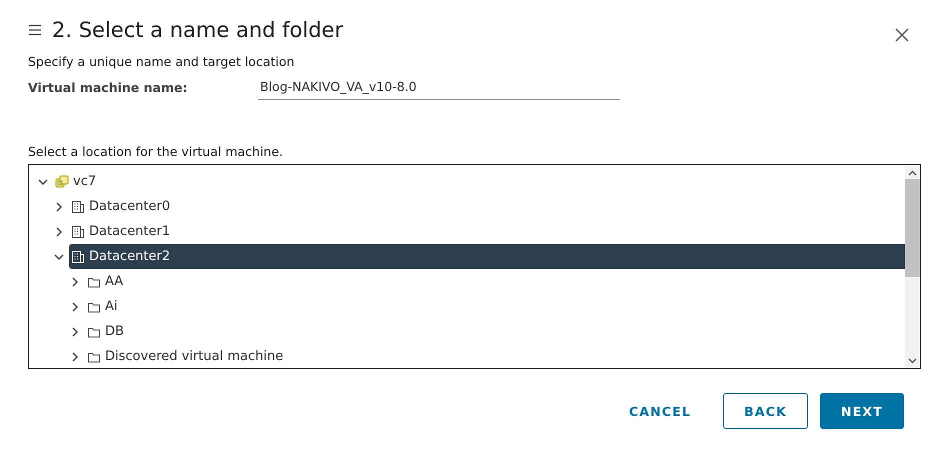 Image resolution: width=928 pixels, height=459 pixels. What do you see at coordinates (495, 356) in the screenshot?
I see `tree-item: Discovered virtual machine` at bounding box center [495, 356].